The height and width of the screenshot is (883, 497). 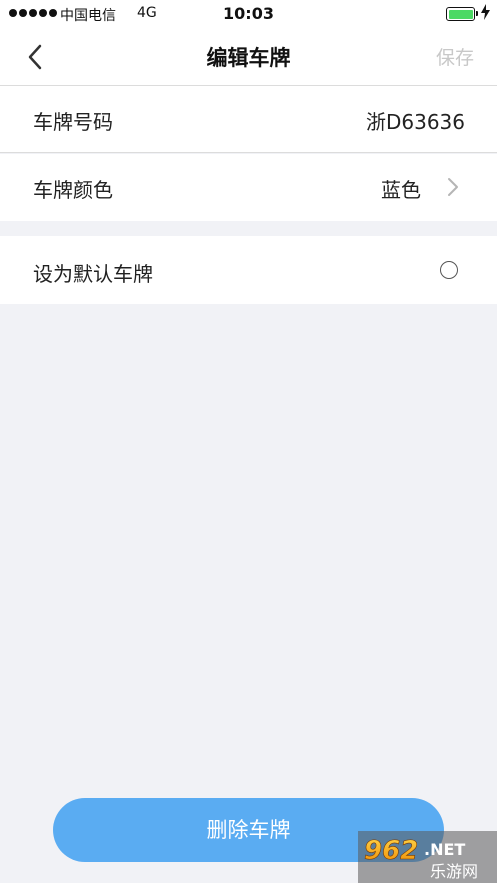 What do you see at coordinates (449, 270) in the screenshot?
I see `default-plate-radio` at bounding box center [449, 270].